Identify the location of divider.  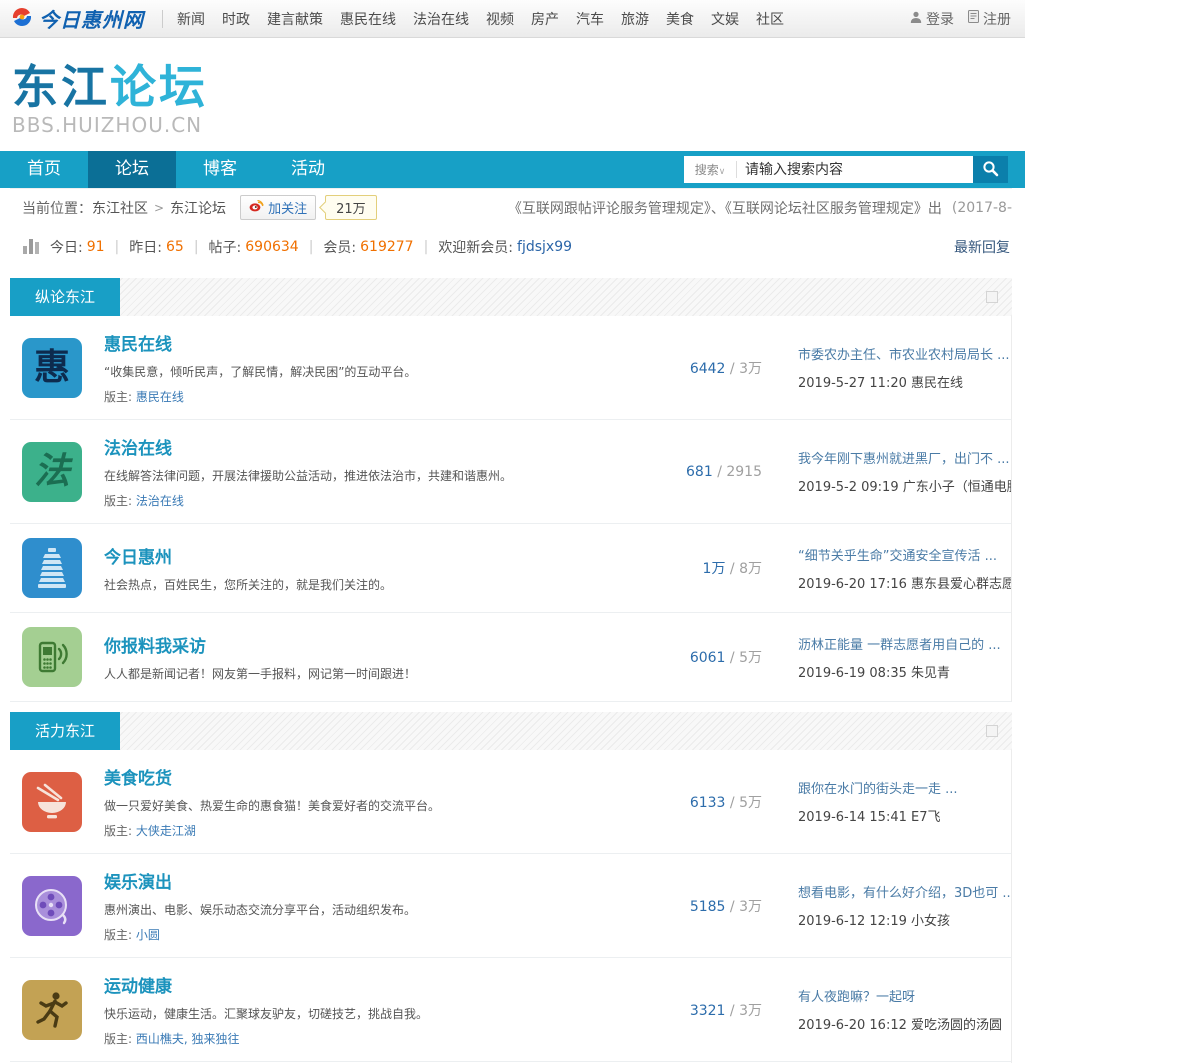
(162, 18).